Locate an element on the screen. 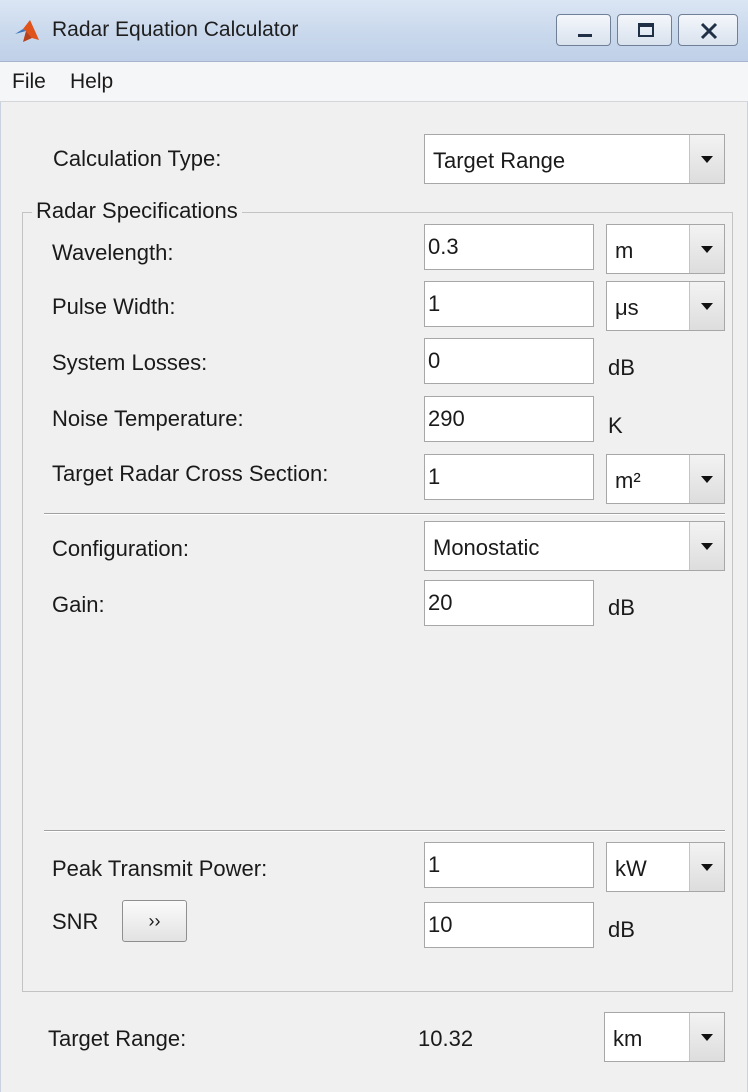 Image resolution: width=748 pixels, height=1092 pixels. maximize-icon is located at coordinates (646, 30).